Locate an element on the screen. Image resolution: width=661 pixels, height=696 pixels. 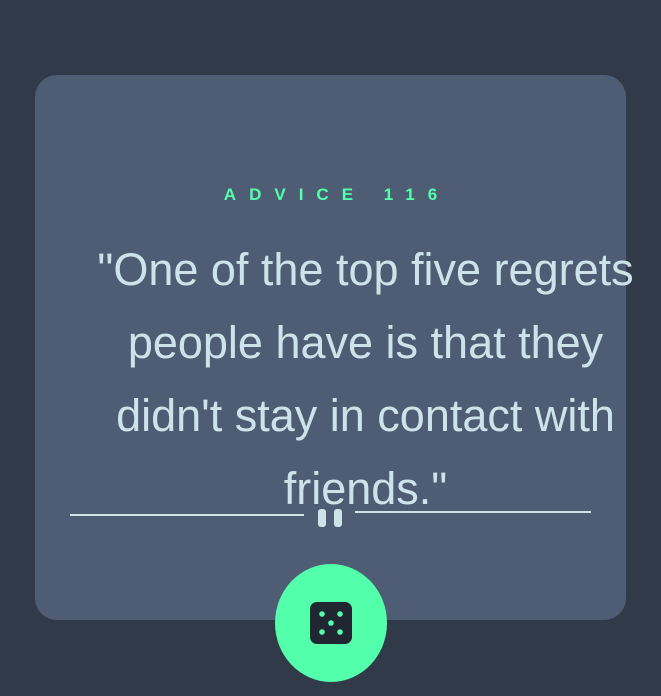
dice-icon is located at coordinates (331, 623).